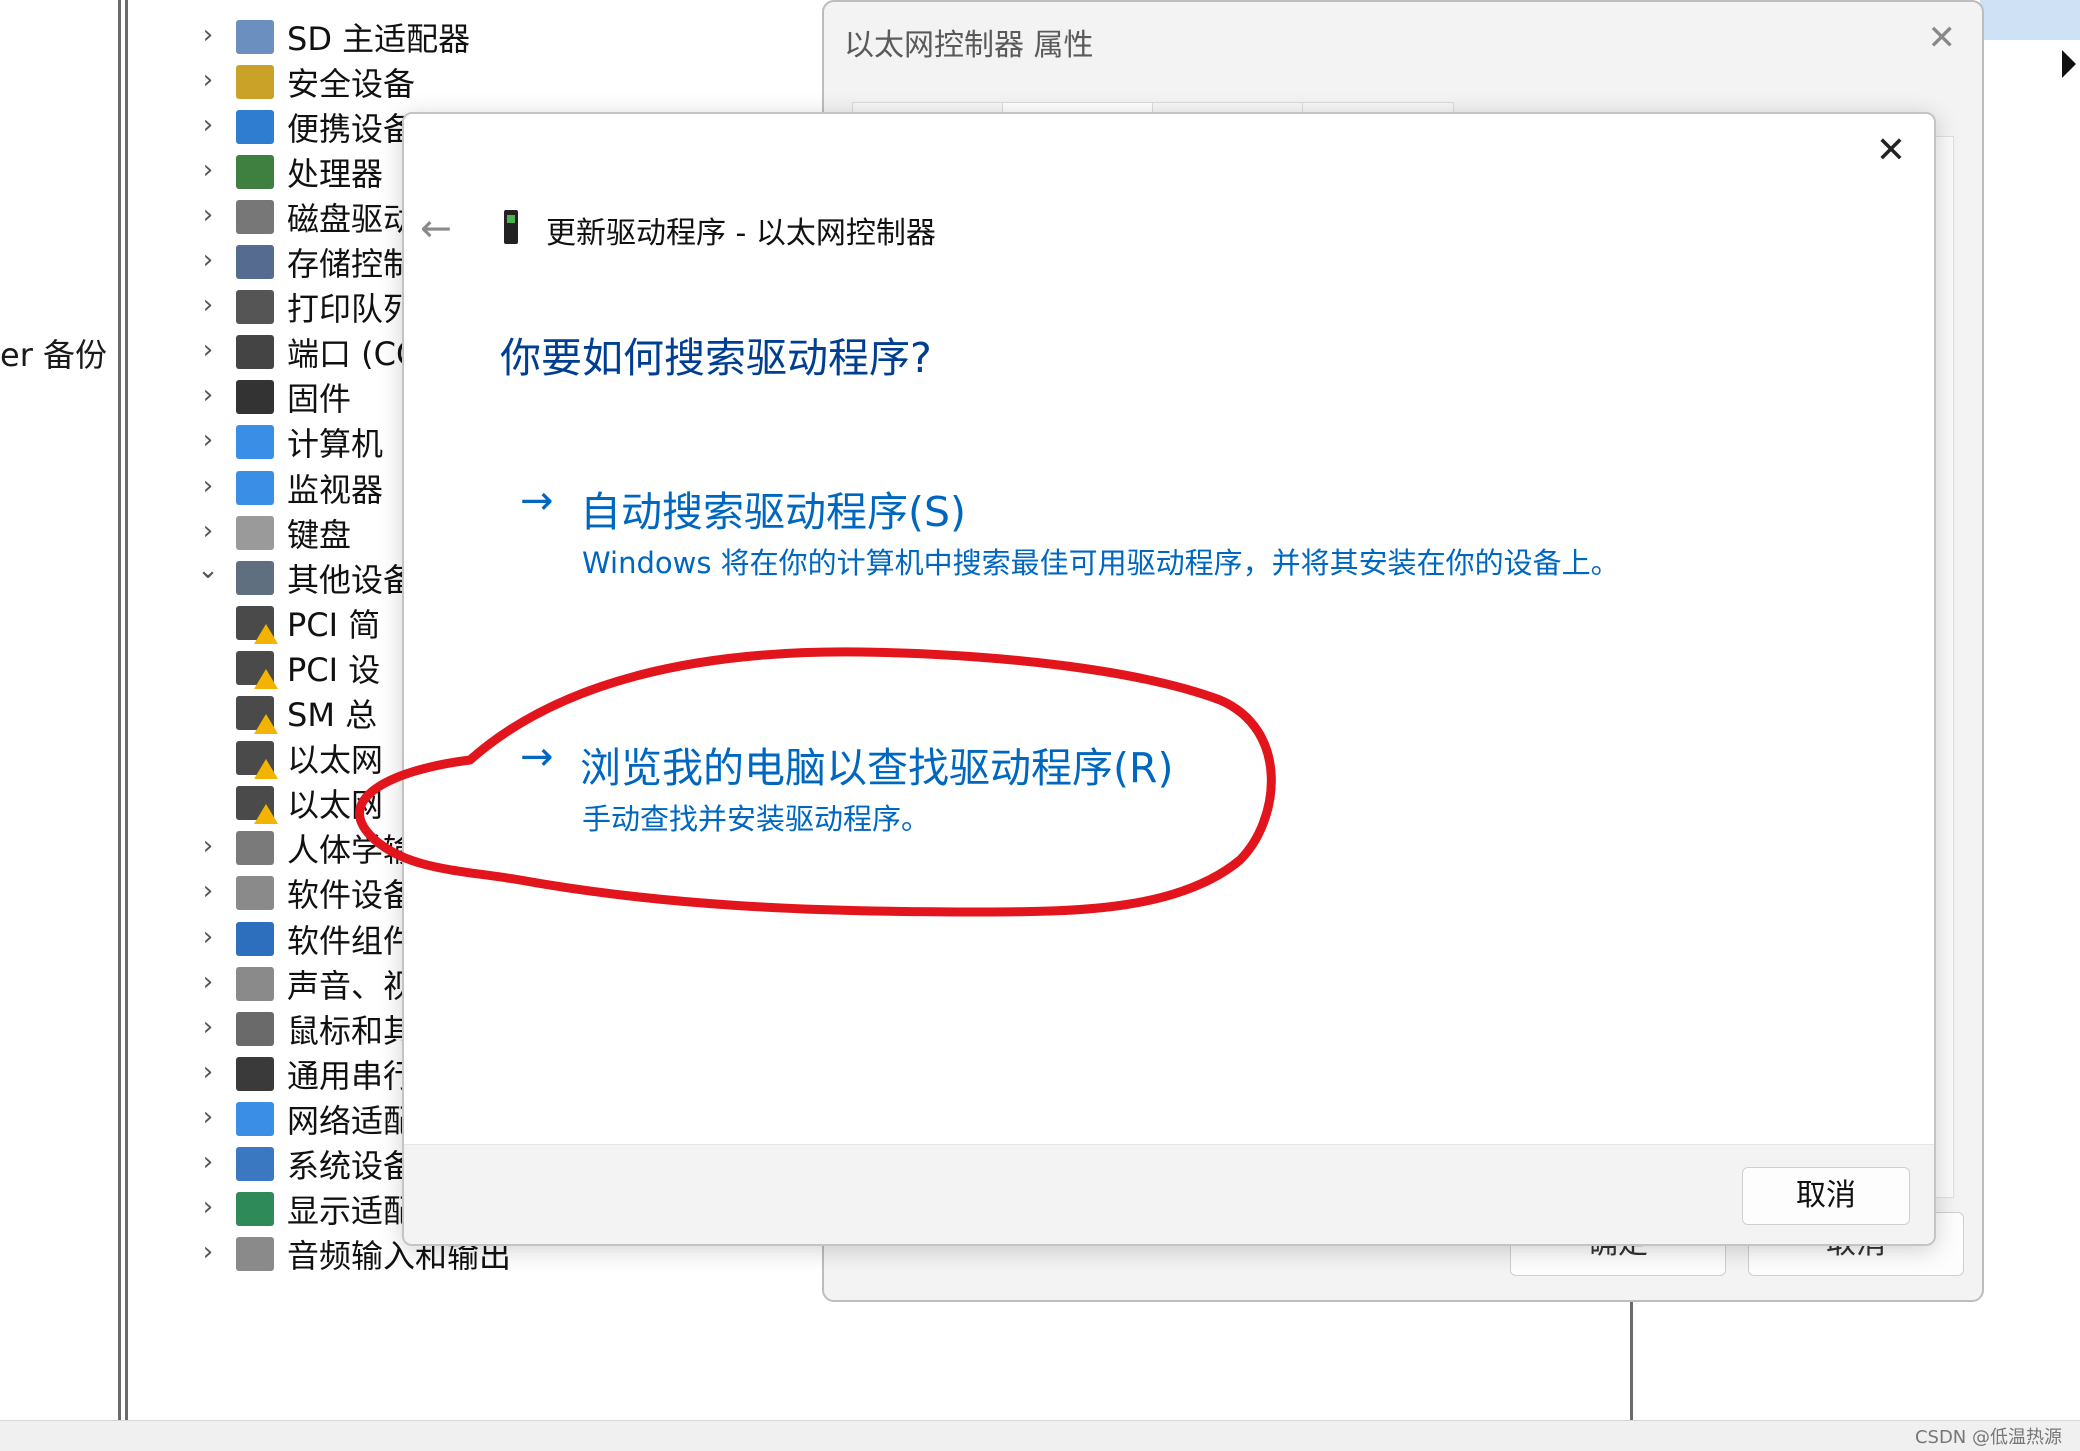  What do you see at coordinates (351, 850) in the screenshot?
I see `tree-item-label: 人体学输` at bounding box center [351, 850].